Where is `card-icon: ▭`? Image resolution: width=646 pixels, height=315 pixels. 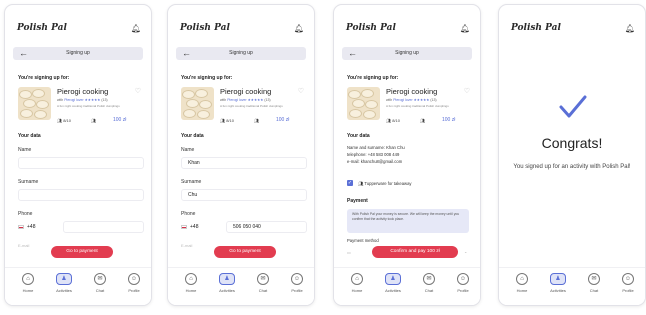 card-icon: ▭ is located at coordinates (349, 252).